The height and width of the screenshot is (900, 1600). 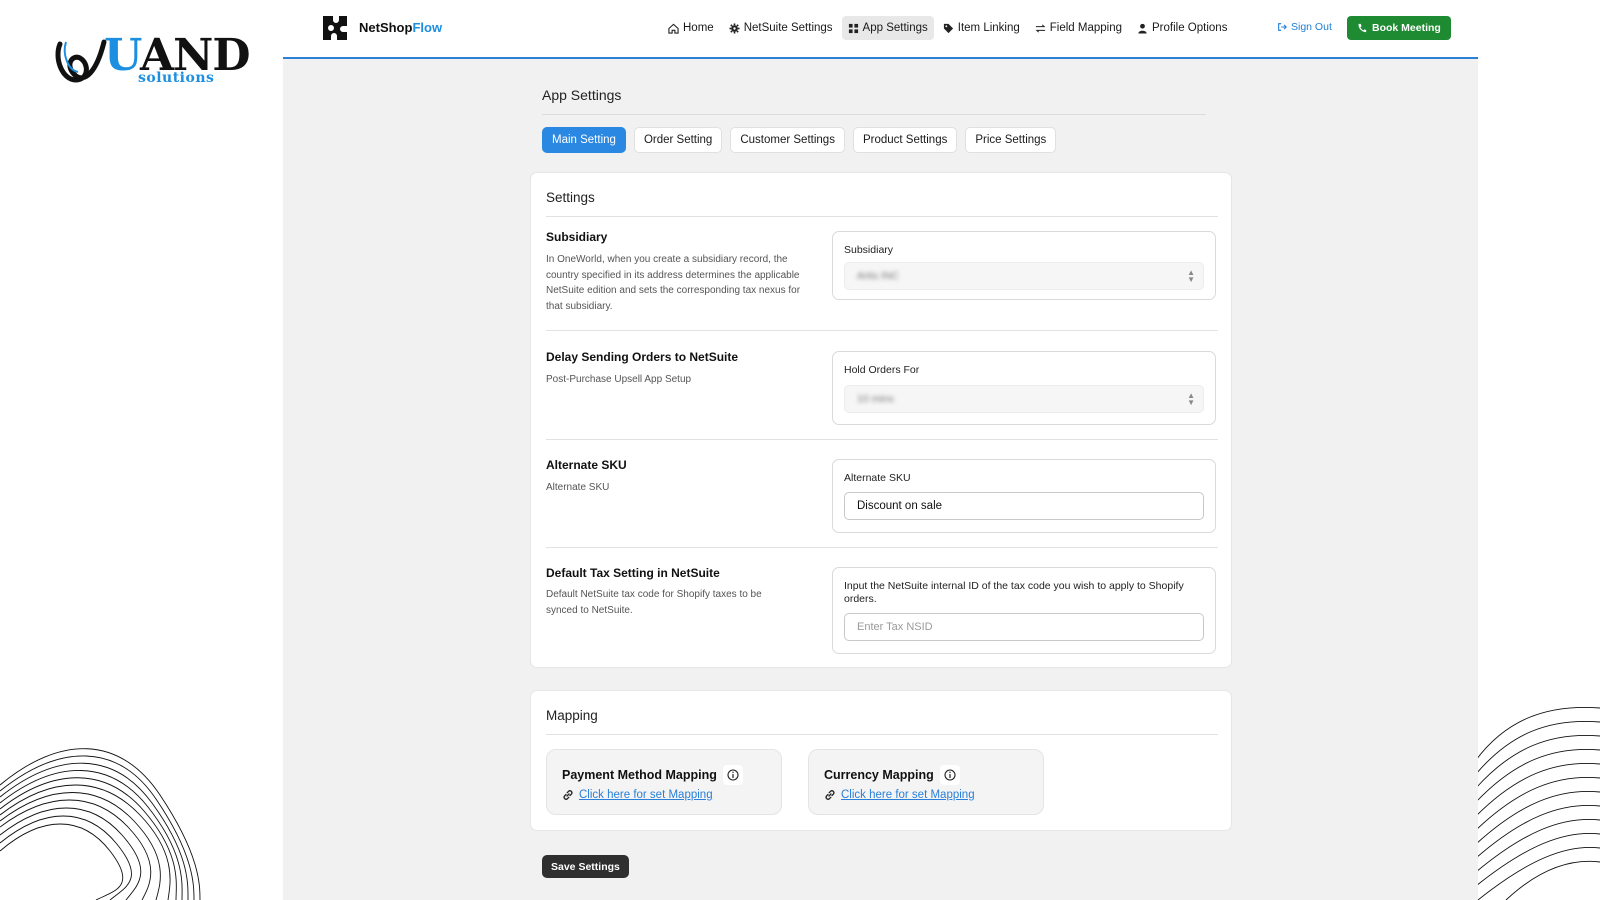 I want to click on uand-brand-logo: UAND solutions, so click(x=152, y=60).